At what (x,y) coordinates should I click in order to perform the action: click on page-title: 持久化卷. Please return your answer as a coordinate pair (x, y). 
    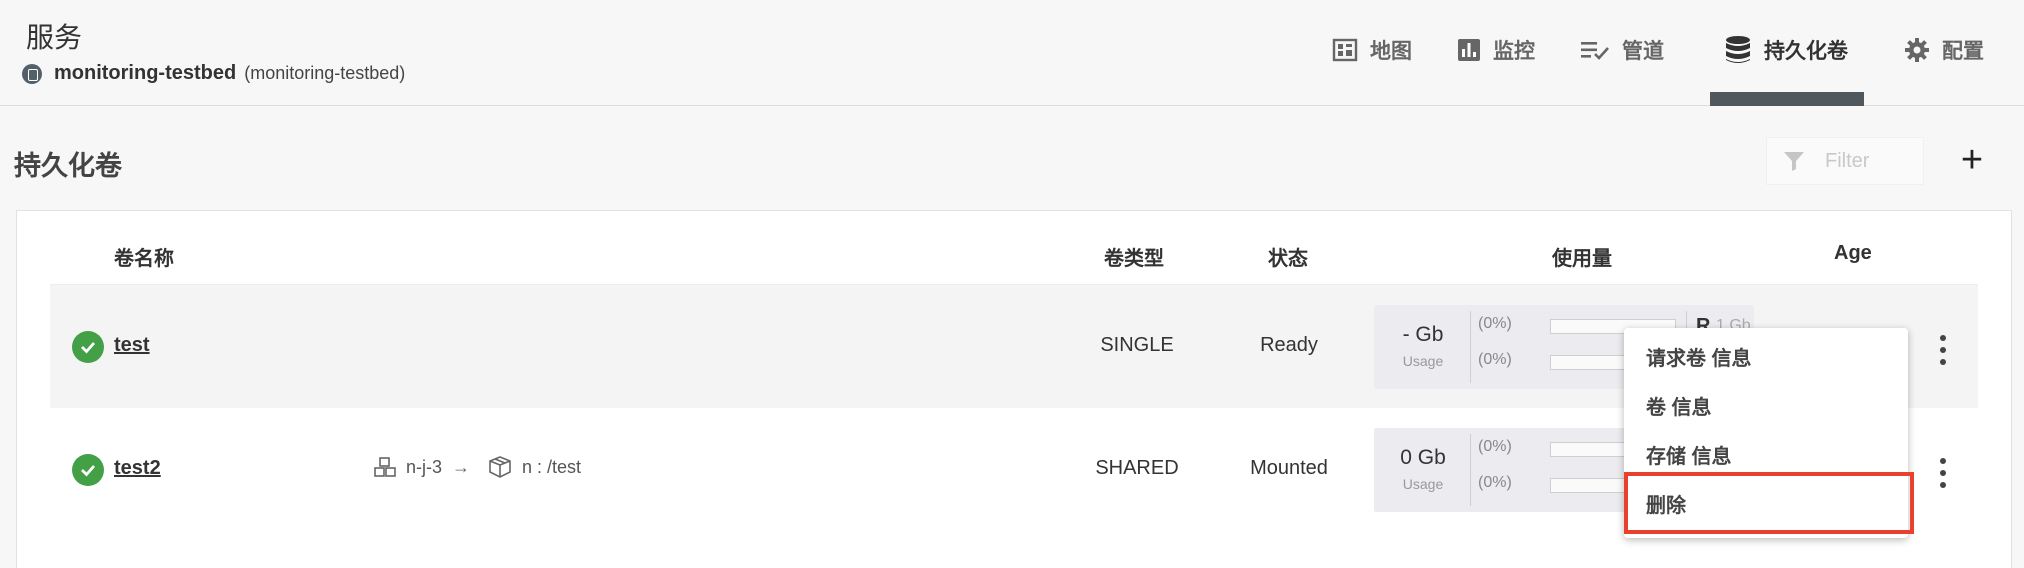
    Looking at the image, I should click on (68, 166).